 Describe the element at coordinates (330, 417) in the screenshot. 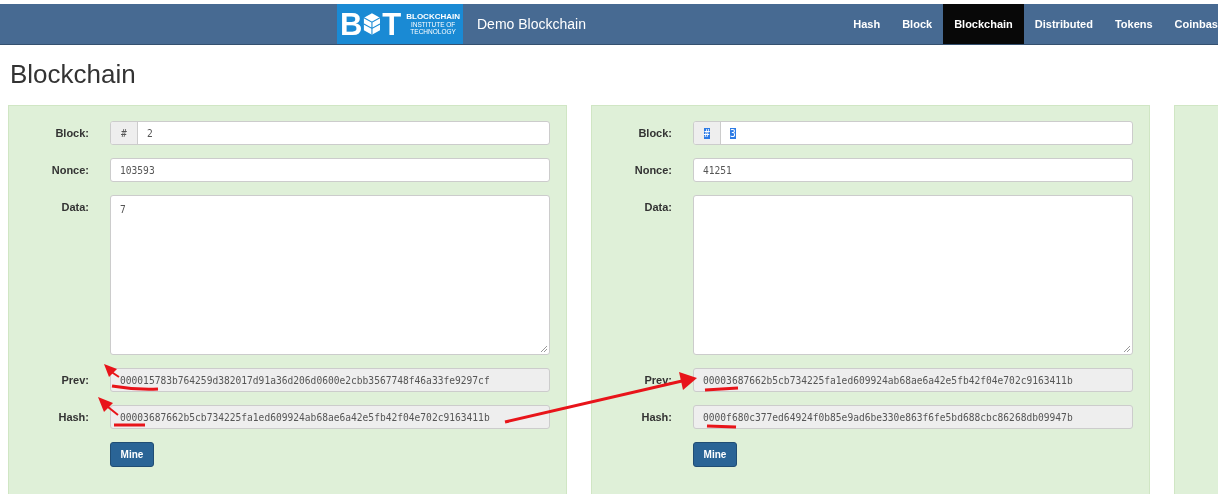

I see `hash-field: 00003687662b5cb734225fa1ed609924ab68ae6a42e5fb42f04e702c9163411b` at that location.